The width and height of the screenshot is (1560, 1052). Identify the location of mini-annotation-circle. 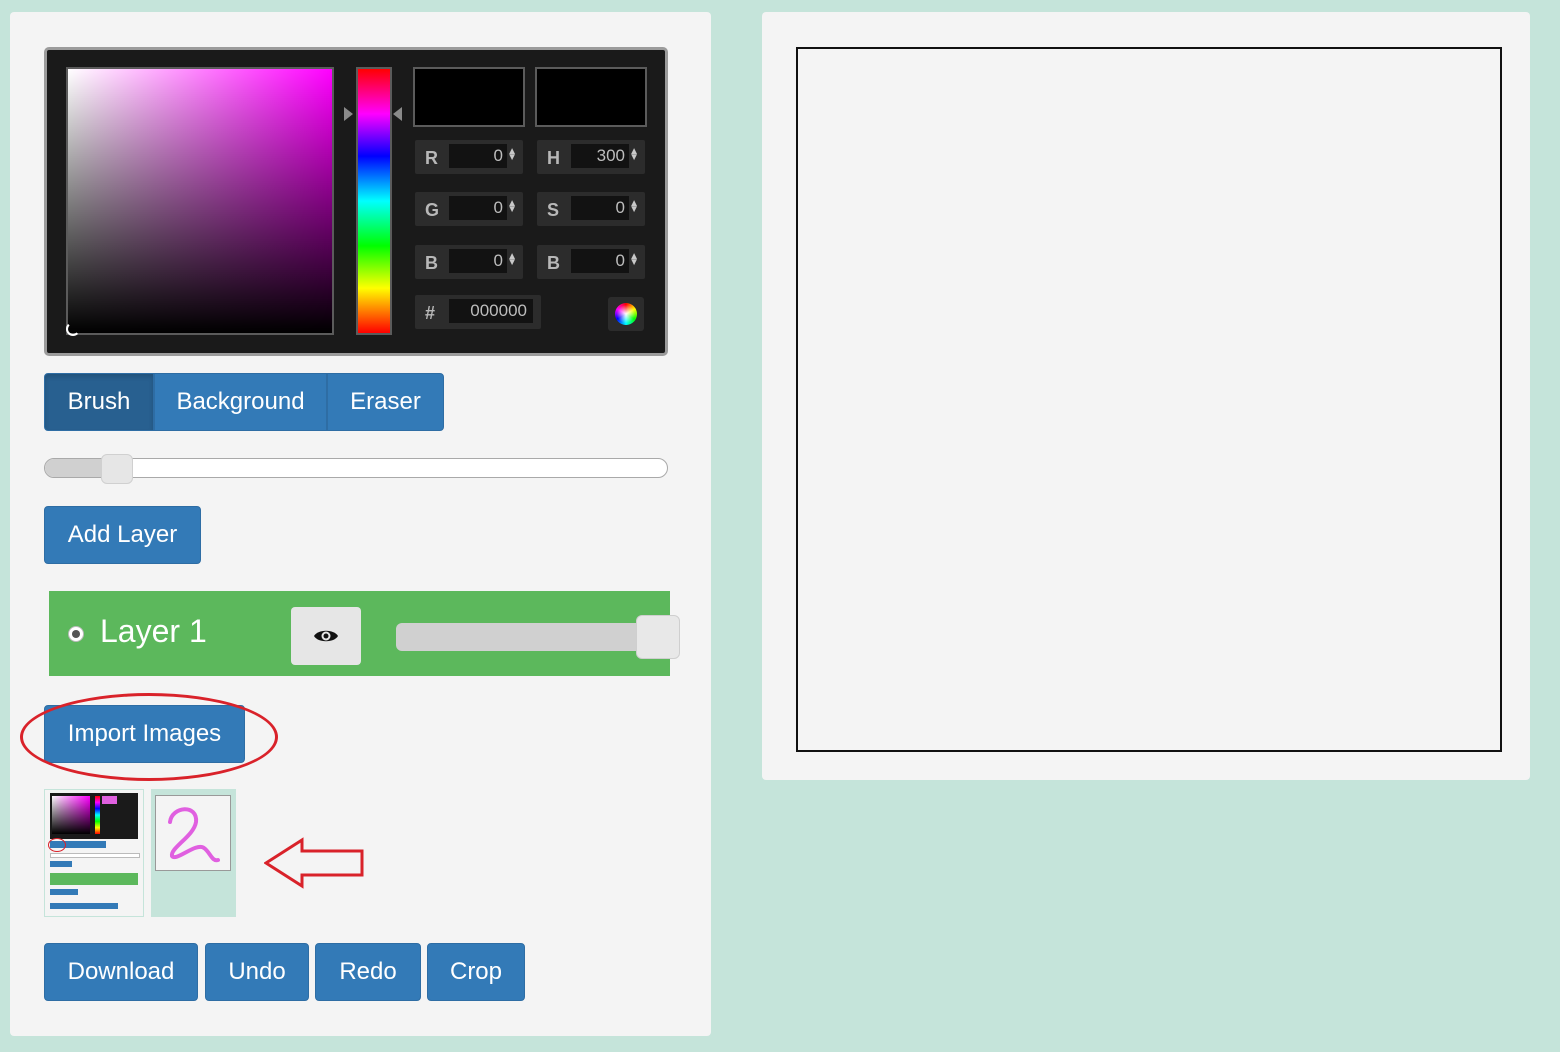
(57, 845).